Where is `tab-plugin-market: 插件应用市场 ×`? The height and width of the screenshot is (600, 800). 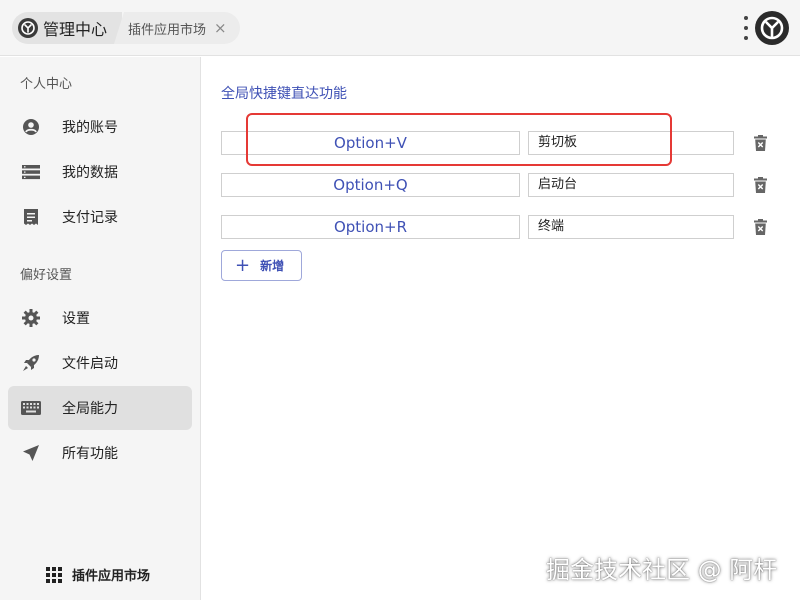 tab-plugin-market: 插件应用市场 × is located at coordinates (177, 28).